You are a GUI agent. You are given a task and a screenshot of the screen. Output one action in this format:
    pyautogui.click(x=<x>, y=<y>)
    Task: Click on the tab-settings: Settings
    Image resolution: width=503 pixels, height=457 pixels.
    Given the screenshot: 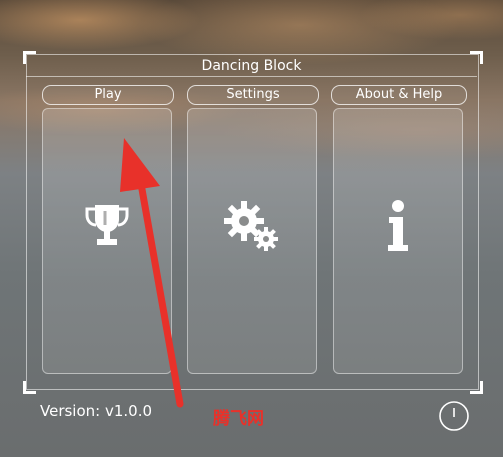 What is the action you would take?
    pyautogui.click(x=253, y=95)
    